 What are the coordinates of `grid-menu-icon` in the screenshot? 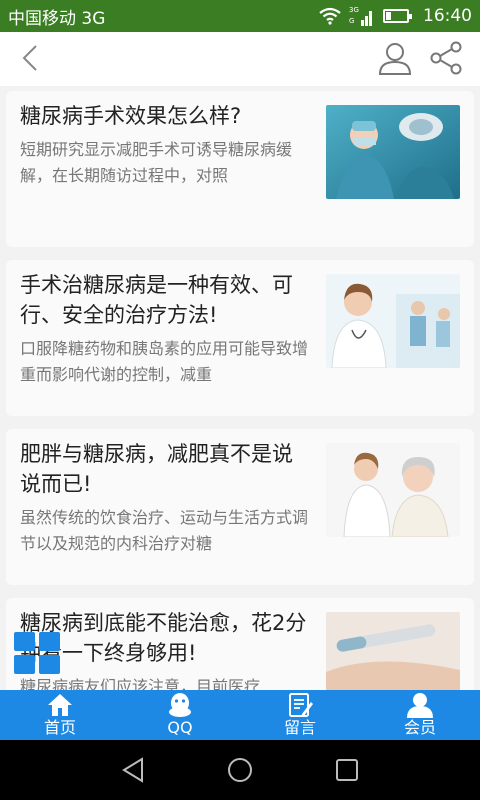 It's located at (37, 653).